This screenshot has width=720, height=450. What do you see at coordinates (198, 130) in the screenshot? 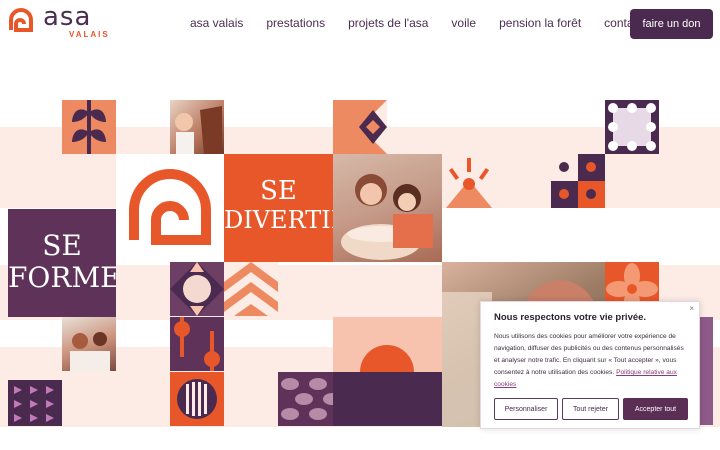
I see `photo-child-icon` at bounding box center [198, 130].